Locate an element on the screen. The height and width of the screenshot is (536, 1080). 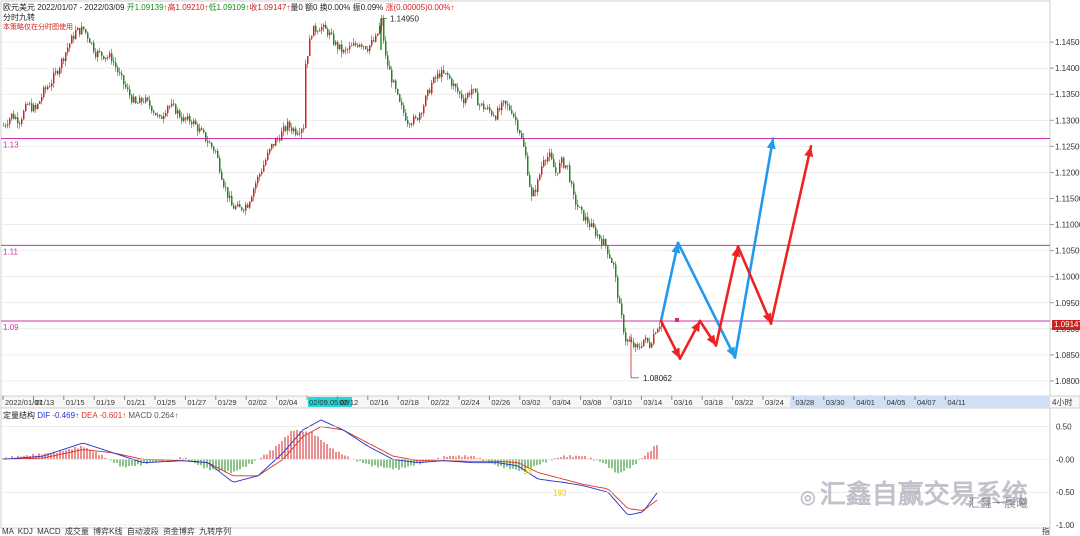
y-tick-label: 1.10500 is located at coordinates (1067, 251).